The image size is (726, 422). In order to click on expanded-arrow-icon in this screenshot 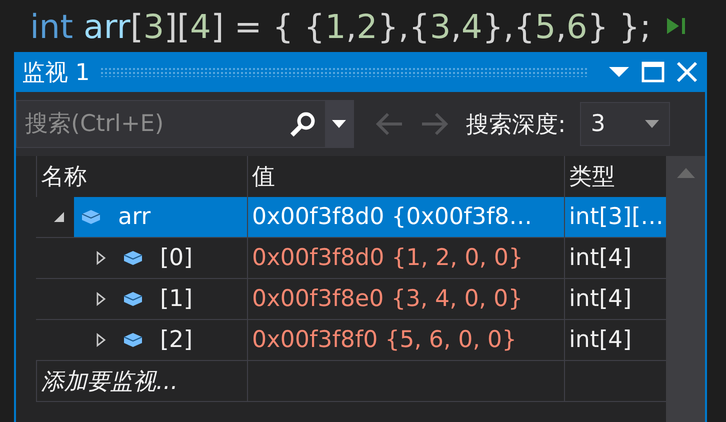, I will do `click(59, 217)`.